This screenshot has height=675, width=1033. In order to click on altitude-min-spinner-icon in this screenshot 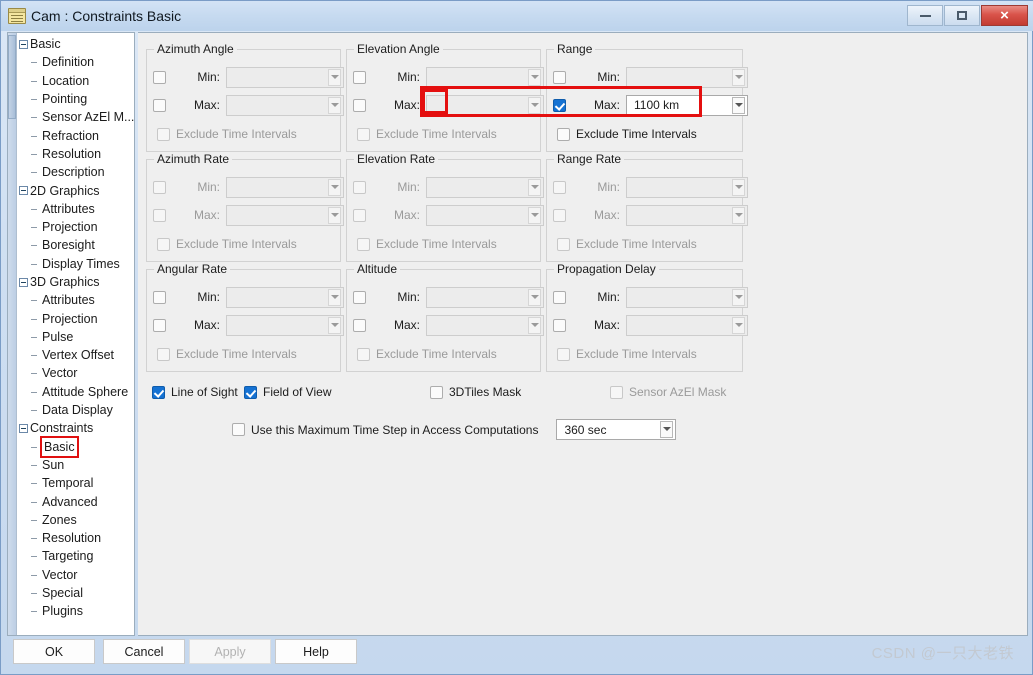, I will do `click(534, 297)`.